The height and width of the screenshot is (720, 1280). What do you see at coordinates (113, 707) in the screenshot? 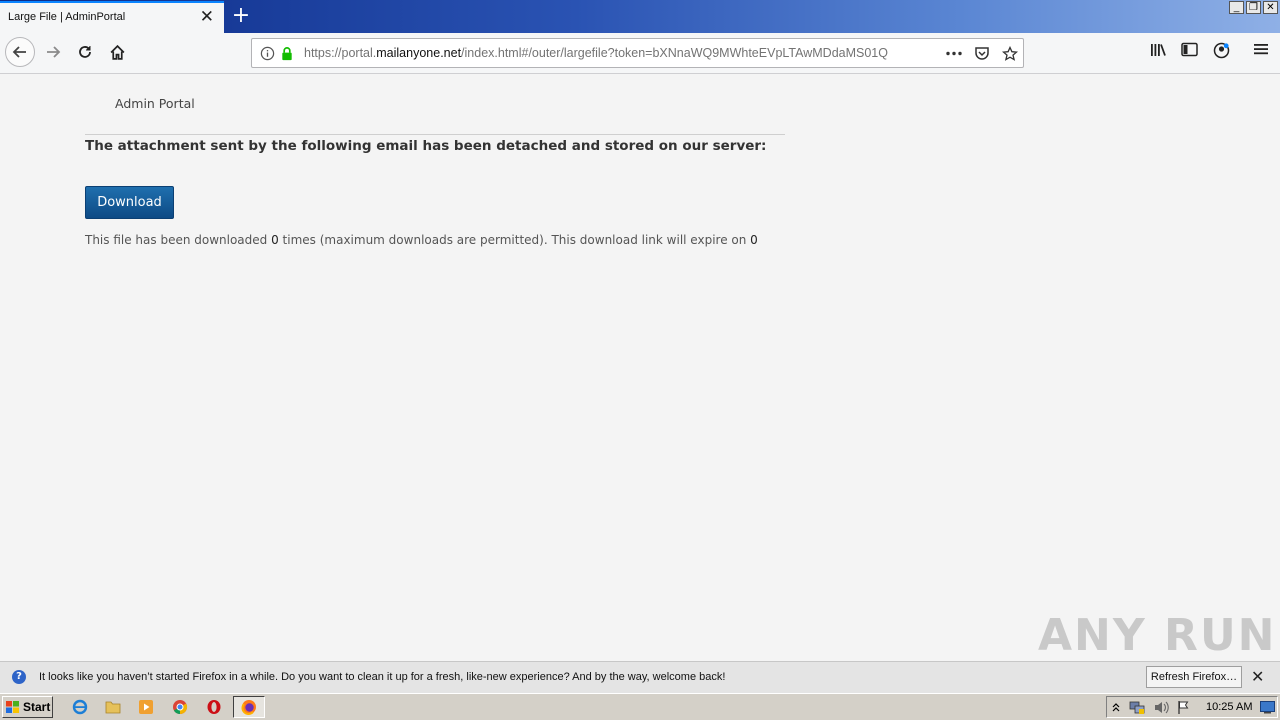
I see `folder-icon` at bounding box center [113, 707].